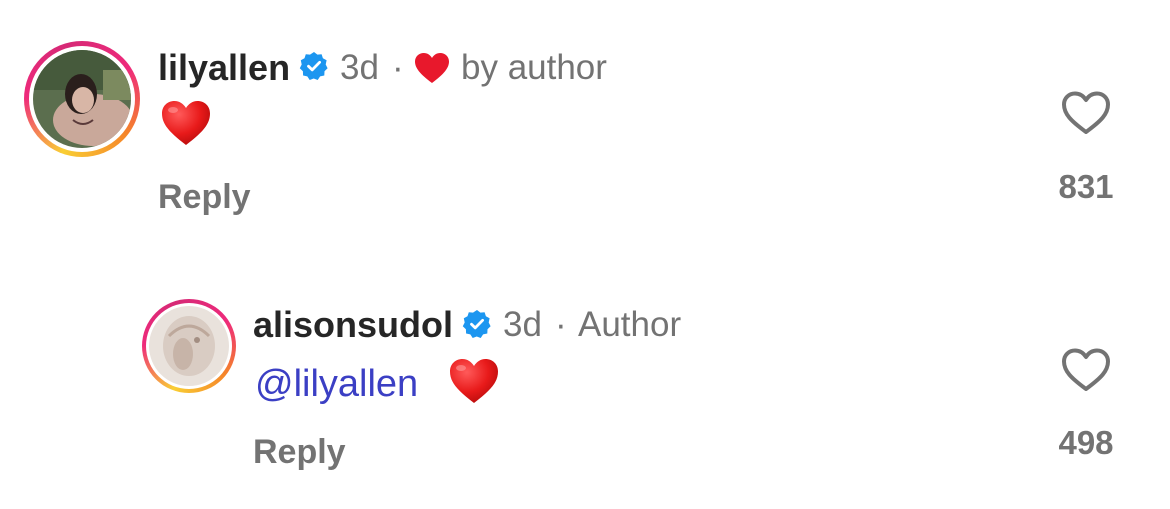 This screenshot has height=509, width=1170. Describe the element at coordinates (224, 68) in the screenshot. I see `comment-username: lilyallen` at that location.